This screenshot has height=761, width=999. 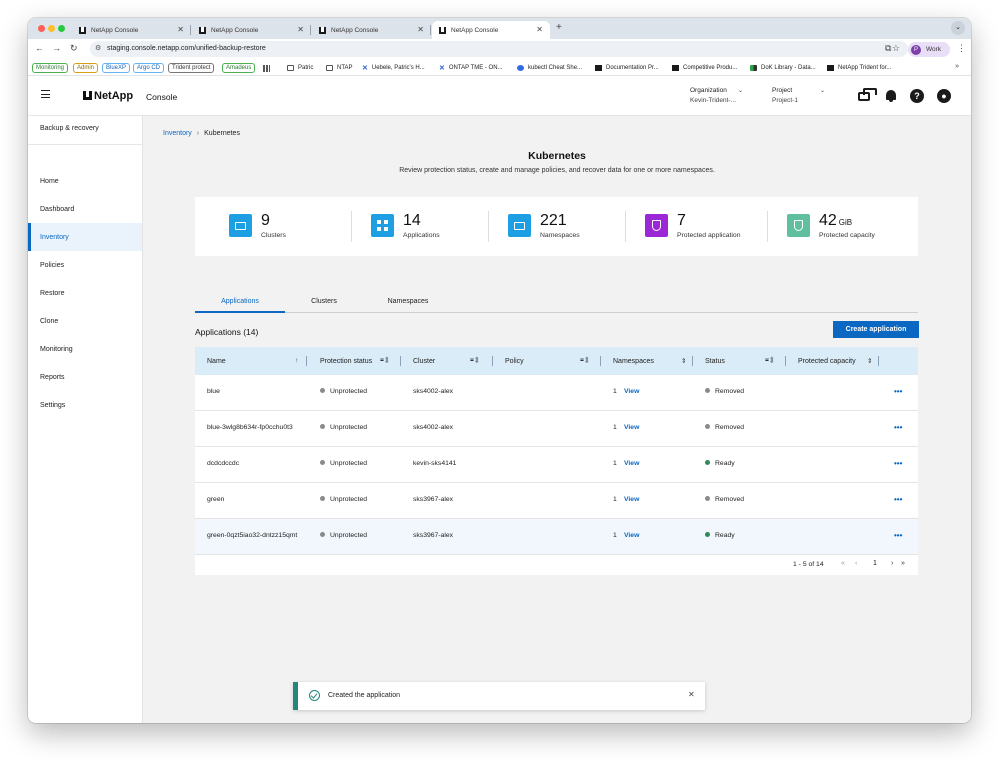 What do you see at coordinates (149, 68) in the screenshot?
I see `bookmark-argo-cd: Argo CD` at bounding box center [149, 68].